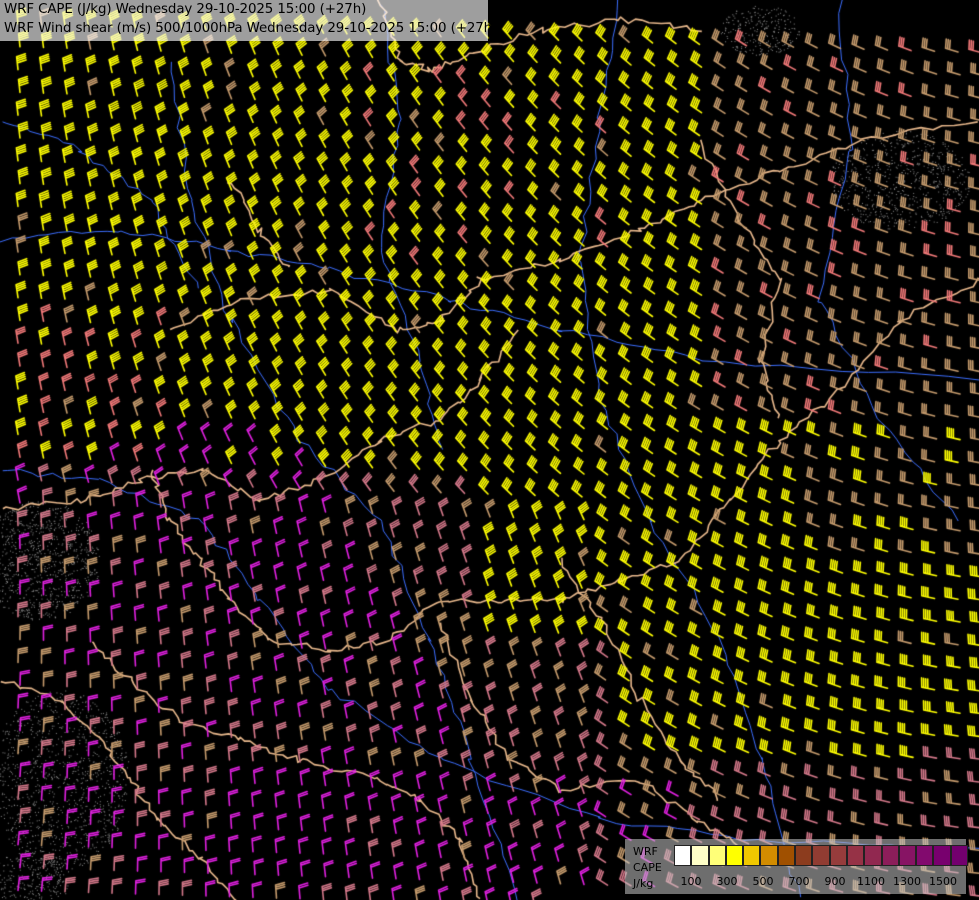 Image resolution: width=979 pixels, height=900 pixels. I want to click on legend-tick-label: 700, so click(799, 881).